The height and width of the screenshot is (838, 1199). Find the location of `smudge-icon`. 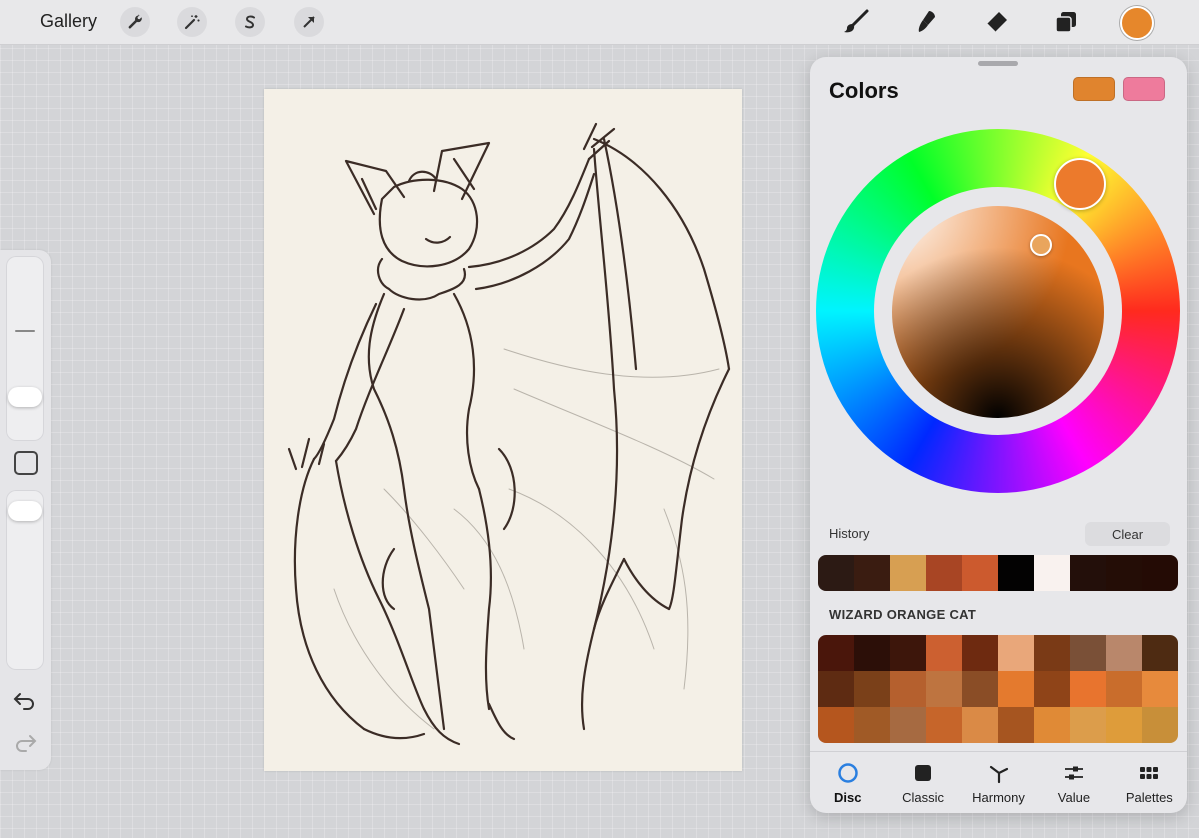

smudge-icon is located at coordinates (926, 22).